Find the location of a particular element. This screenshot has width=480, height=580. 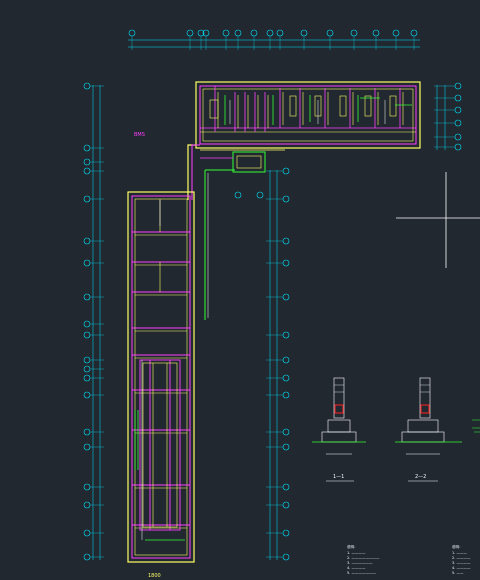

pink-area-label: BMS is located at coordinates (139, 135).